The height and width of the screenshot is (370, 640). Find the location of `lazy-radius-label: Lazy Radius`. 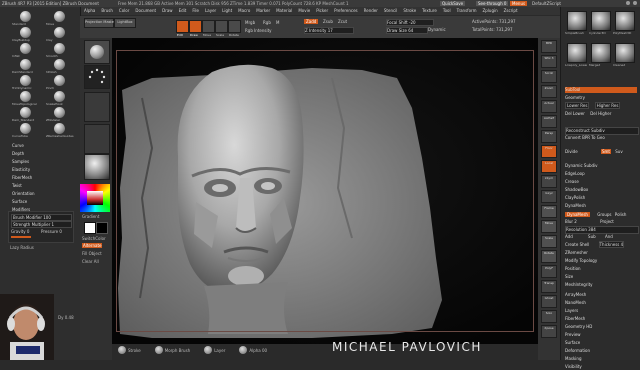

lazy-radius-label: Lazy Radius is located at coordinates (22, 247).